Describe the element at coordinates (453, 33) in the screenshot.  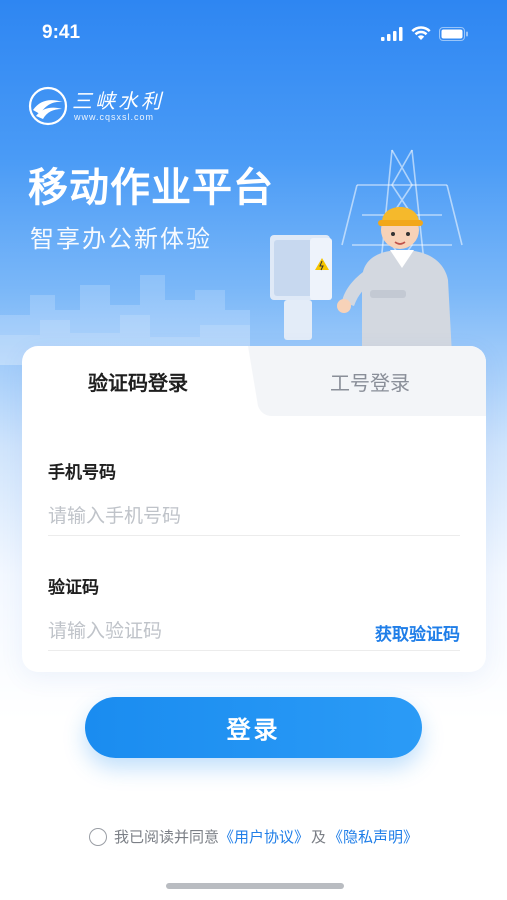
I see `battery-icon` at that location.